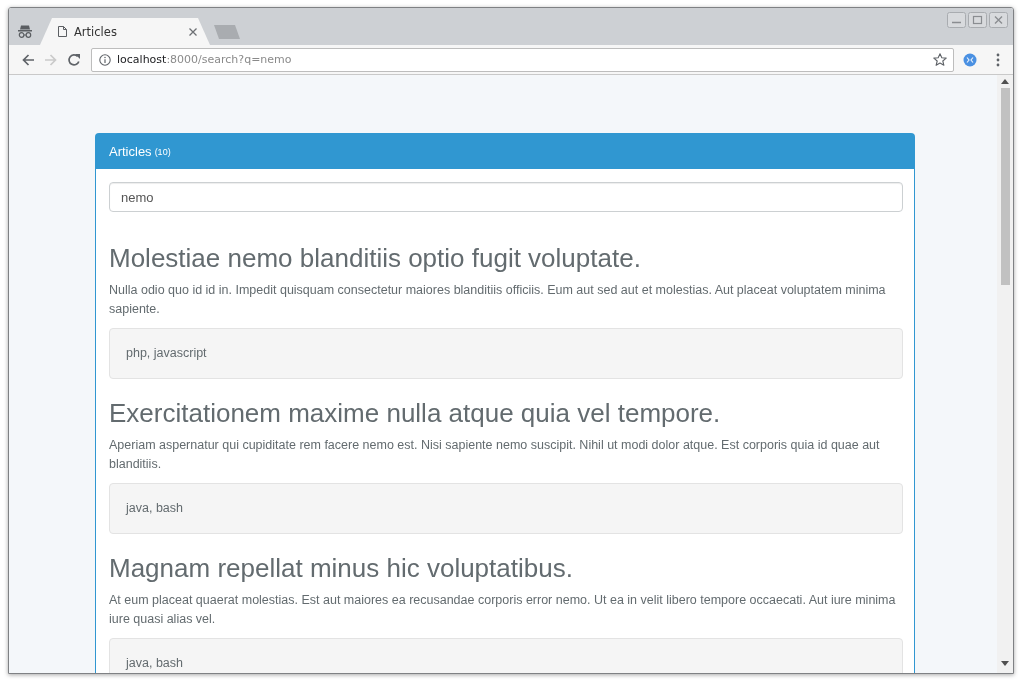 This screenshot has height=683, width=1024. I want to click on page-icon, so click(62, 31).